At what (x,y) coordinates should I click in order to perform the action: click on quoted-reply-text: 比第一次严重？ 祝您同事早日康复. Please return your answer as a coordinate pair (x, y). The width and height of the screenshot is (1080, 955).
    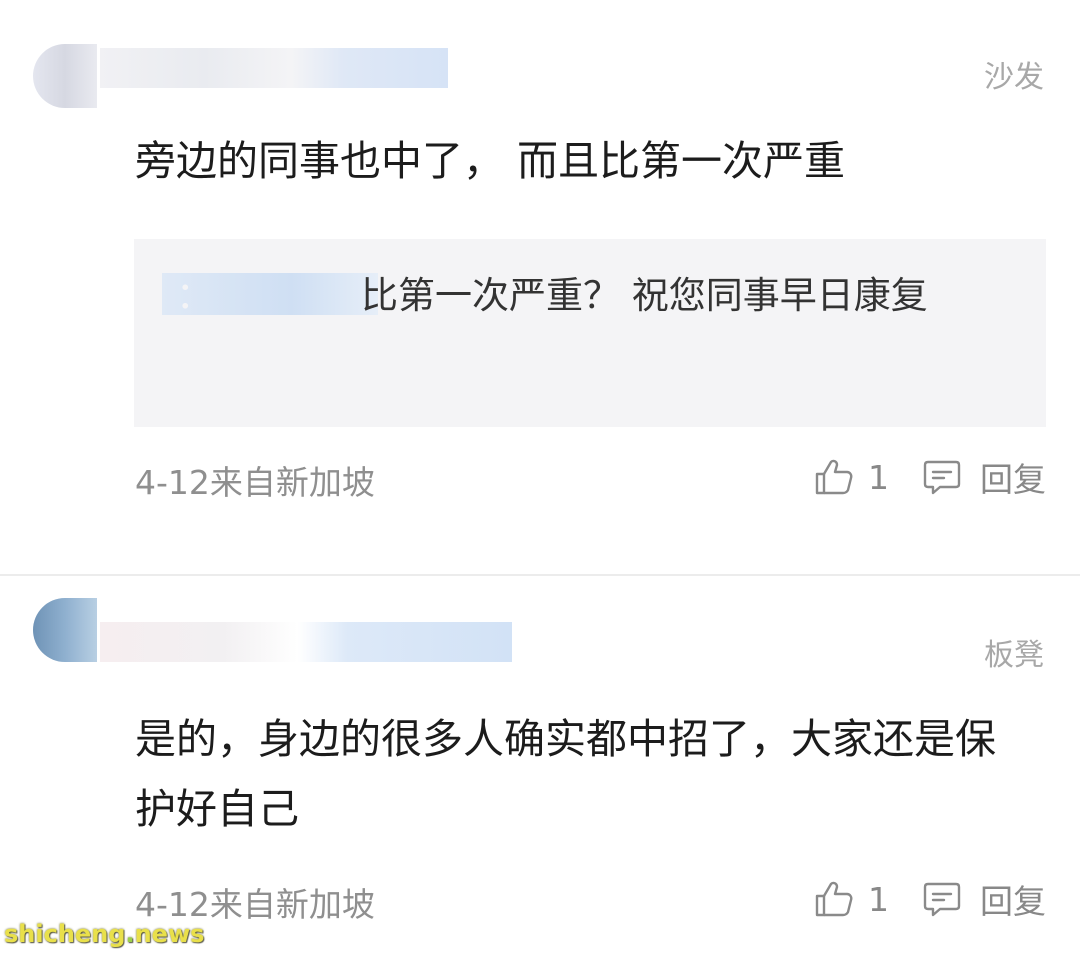
    Looking at the image, I should click on (644, 295).